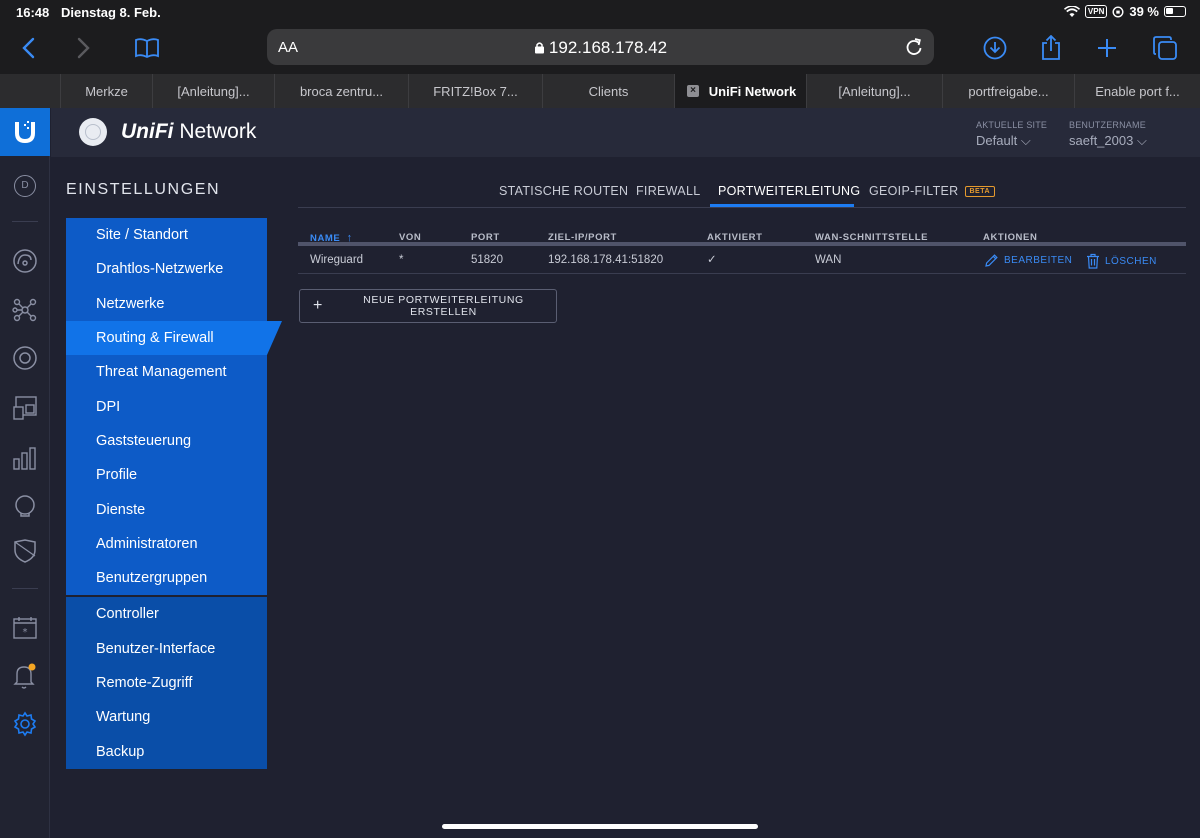  Describe the element at coordinates (166, 406) in the screenshot. I see `menu-item-dpi: DPI` at that location.